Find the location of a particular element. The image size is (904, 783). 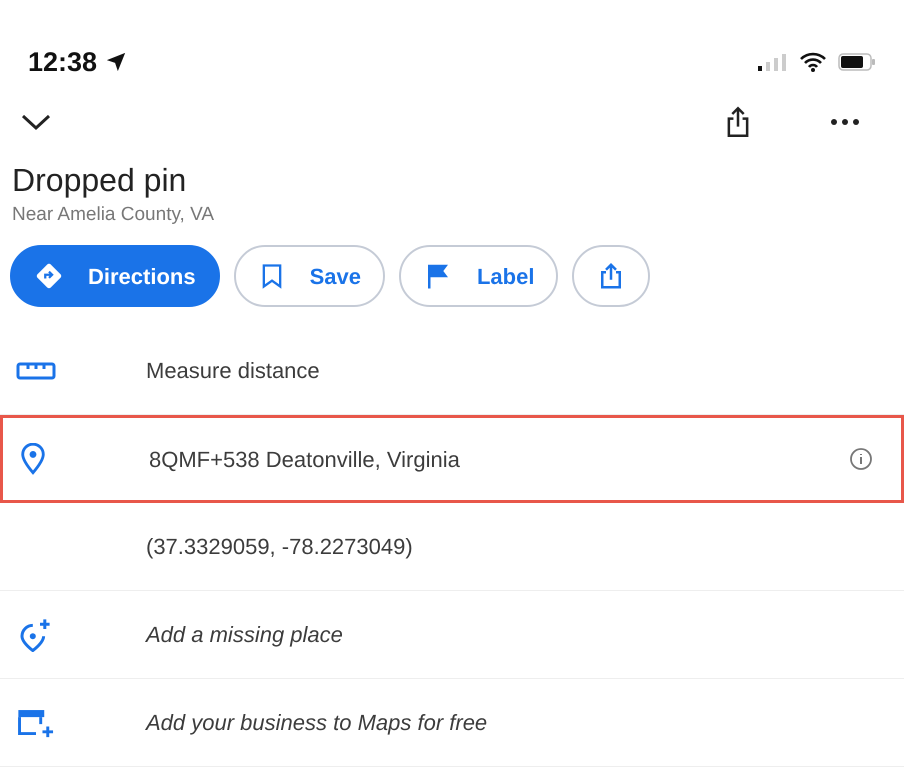

info-icon is located at coordinates (861, 459).